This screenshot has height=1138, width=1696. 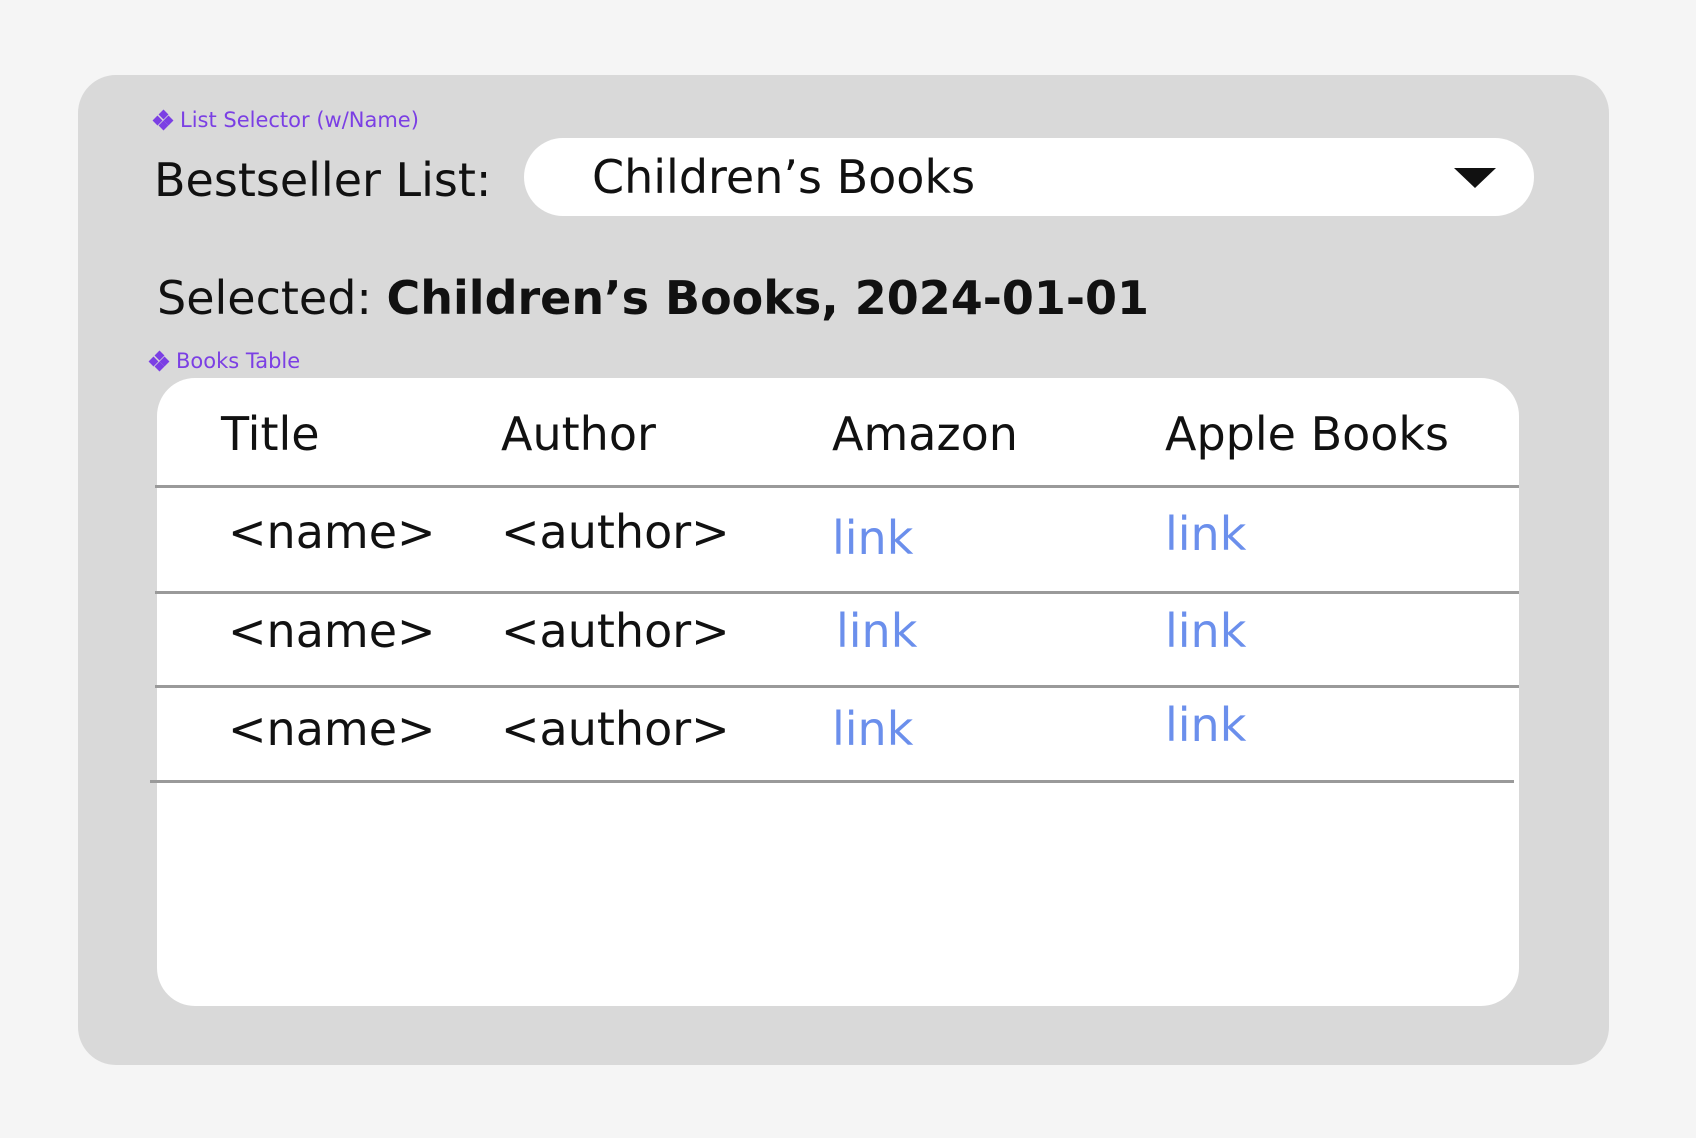 What do you see at coordinates (1307, 434) in the screenshot?
I see `column-header-apple-books: Apple Books` at bounding box center [1307, 434].